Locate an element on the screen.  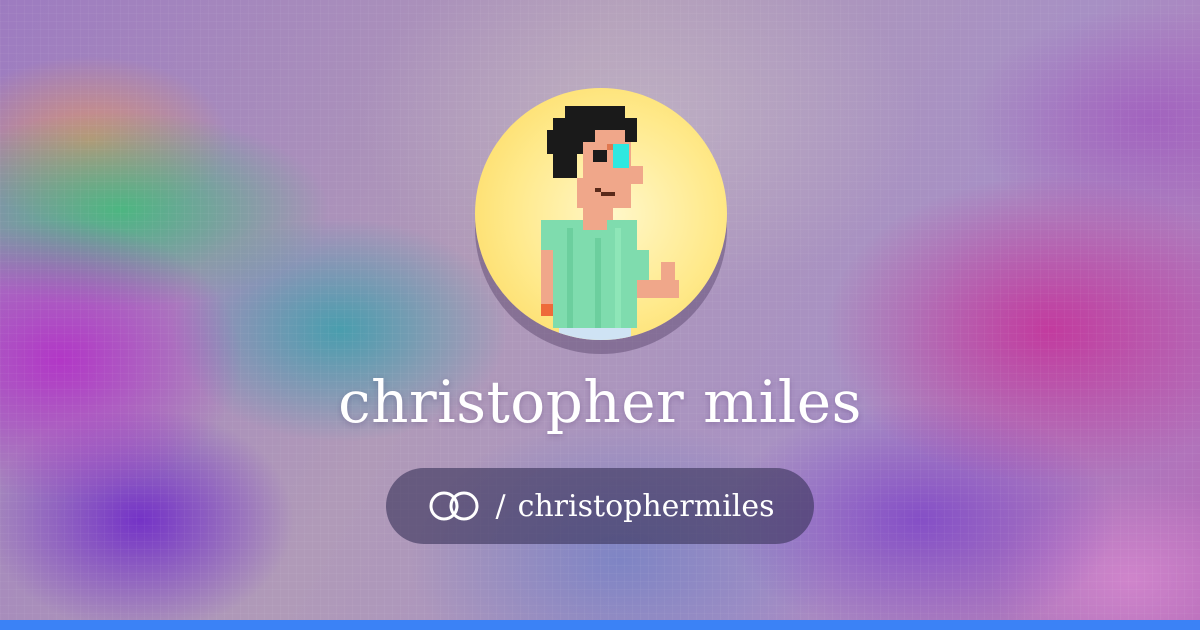
link-rings-icon is located at coordinates (454, 506).